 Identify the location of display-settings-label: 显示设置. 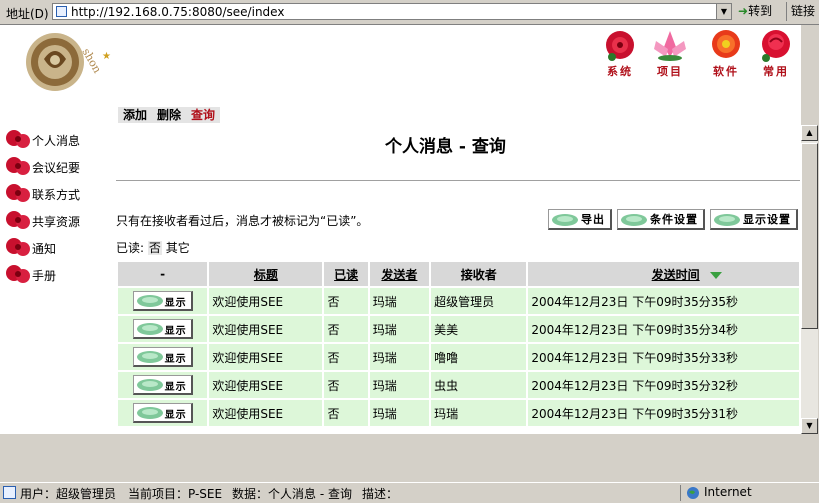
(767, 219).